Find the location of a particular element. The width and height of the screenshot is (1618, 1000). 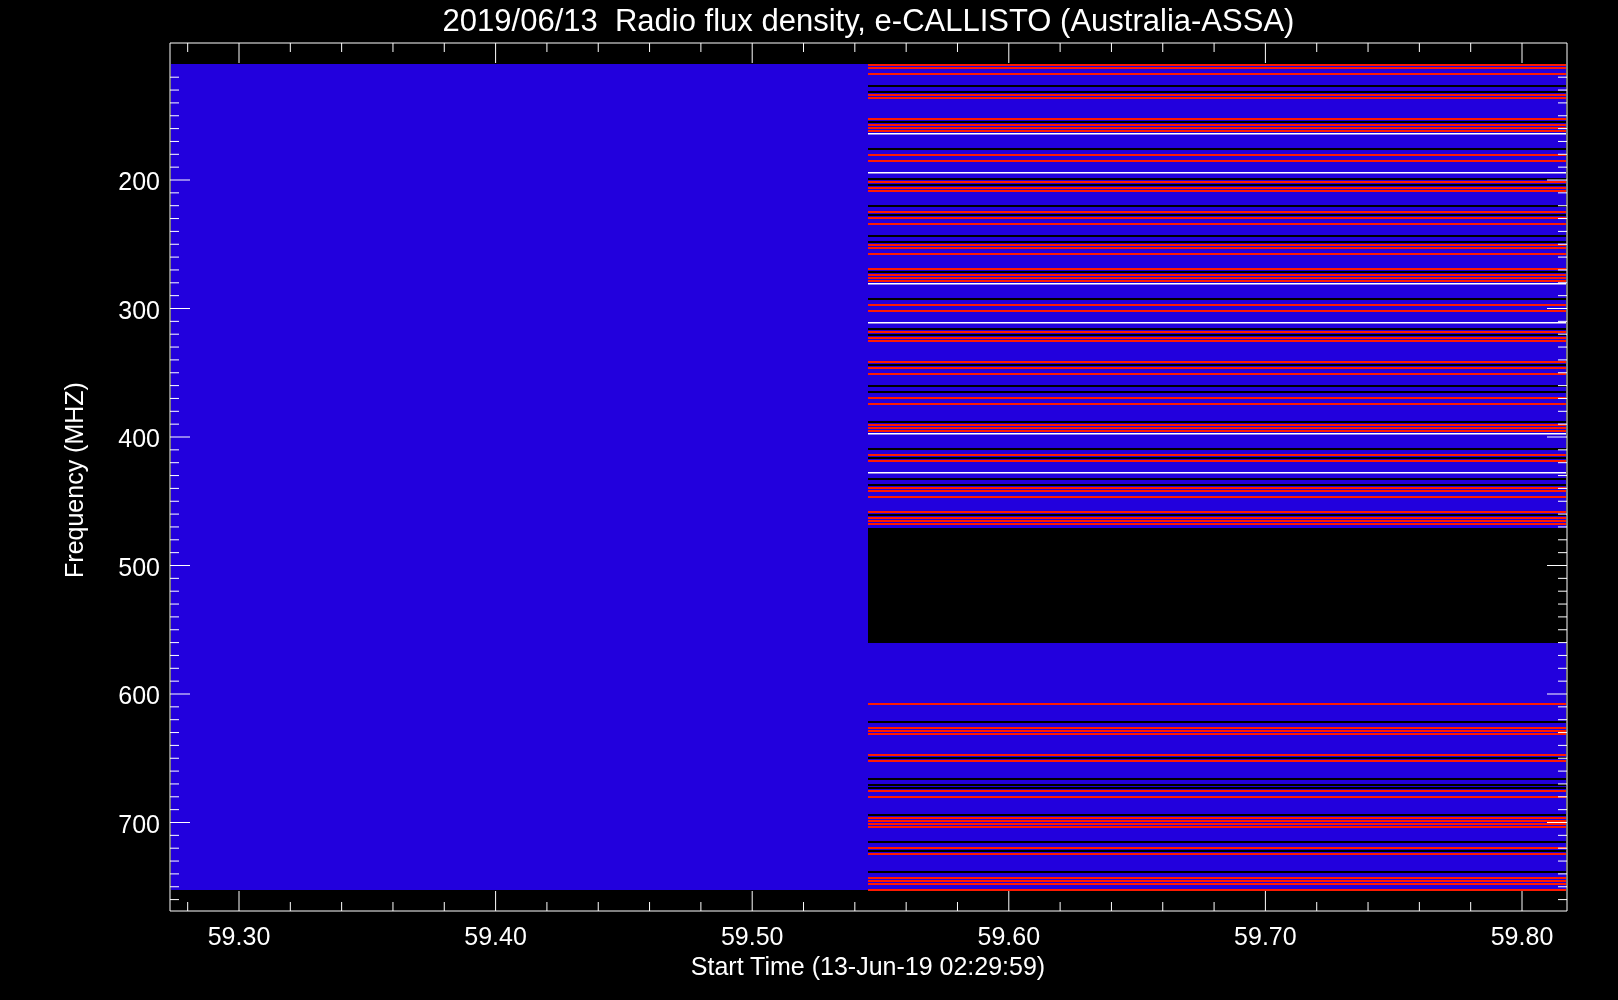

tick-label: 59.80 is located at coordinates (1522, 936).